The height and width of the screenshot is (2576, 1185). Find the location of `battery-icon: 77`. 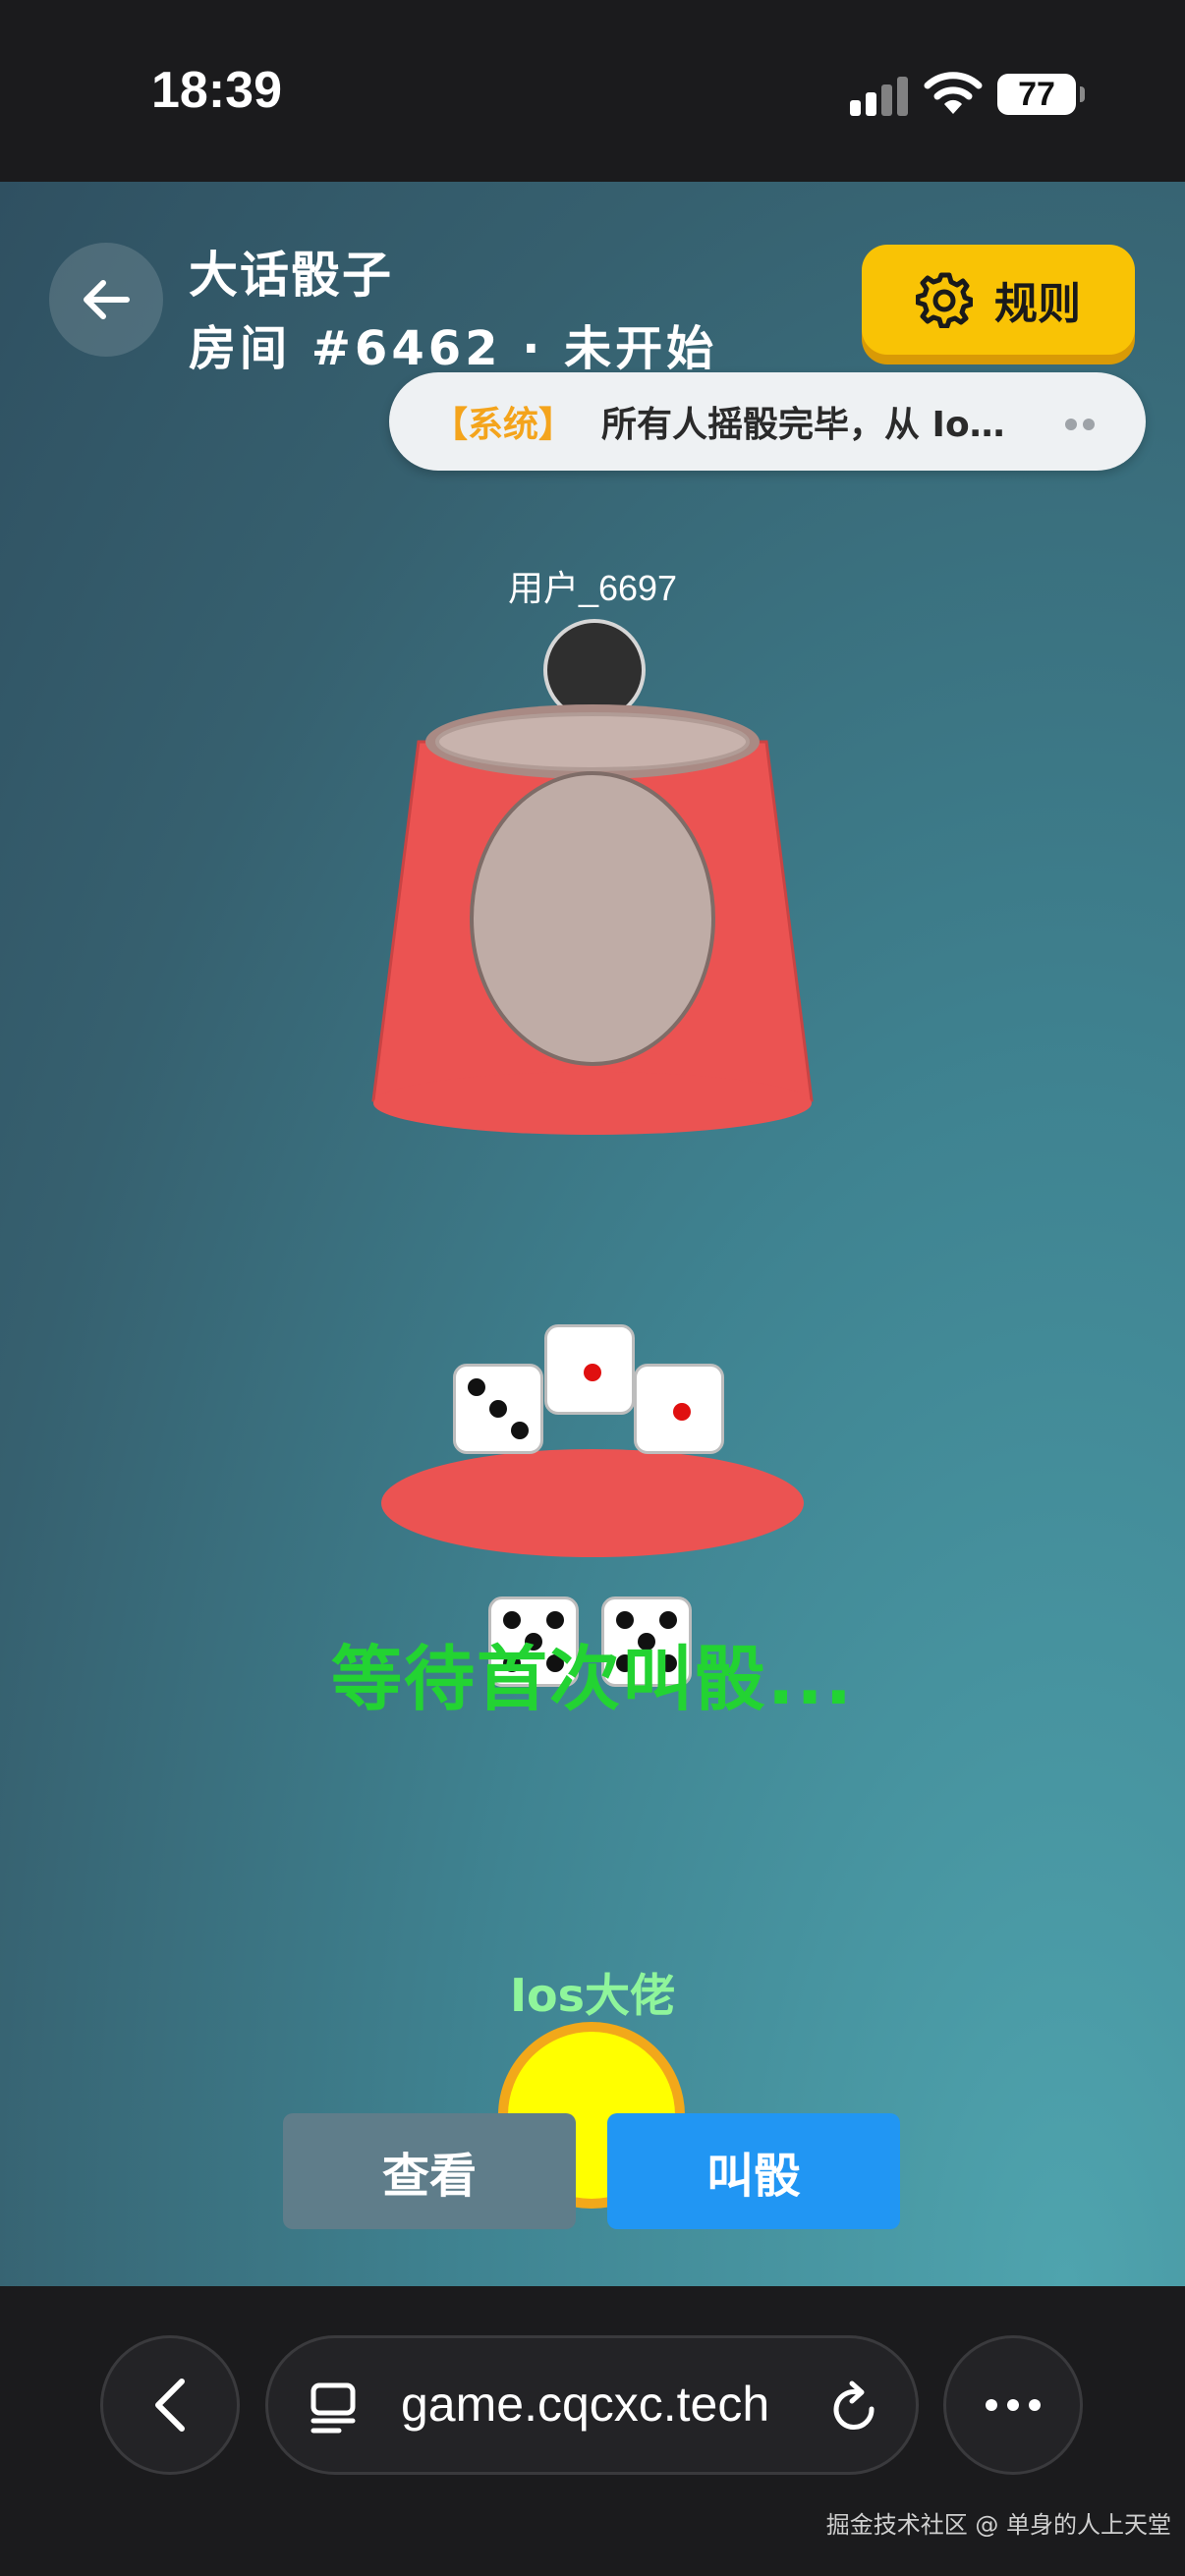

battery-icon: 77 is located at coordinates (1041, 94).